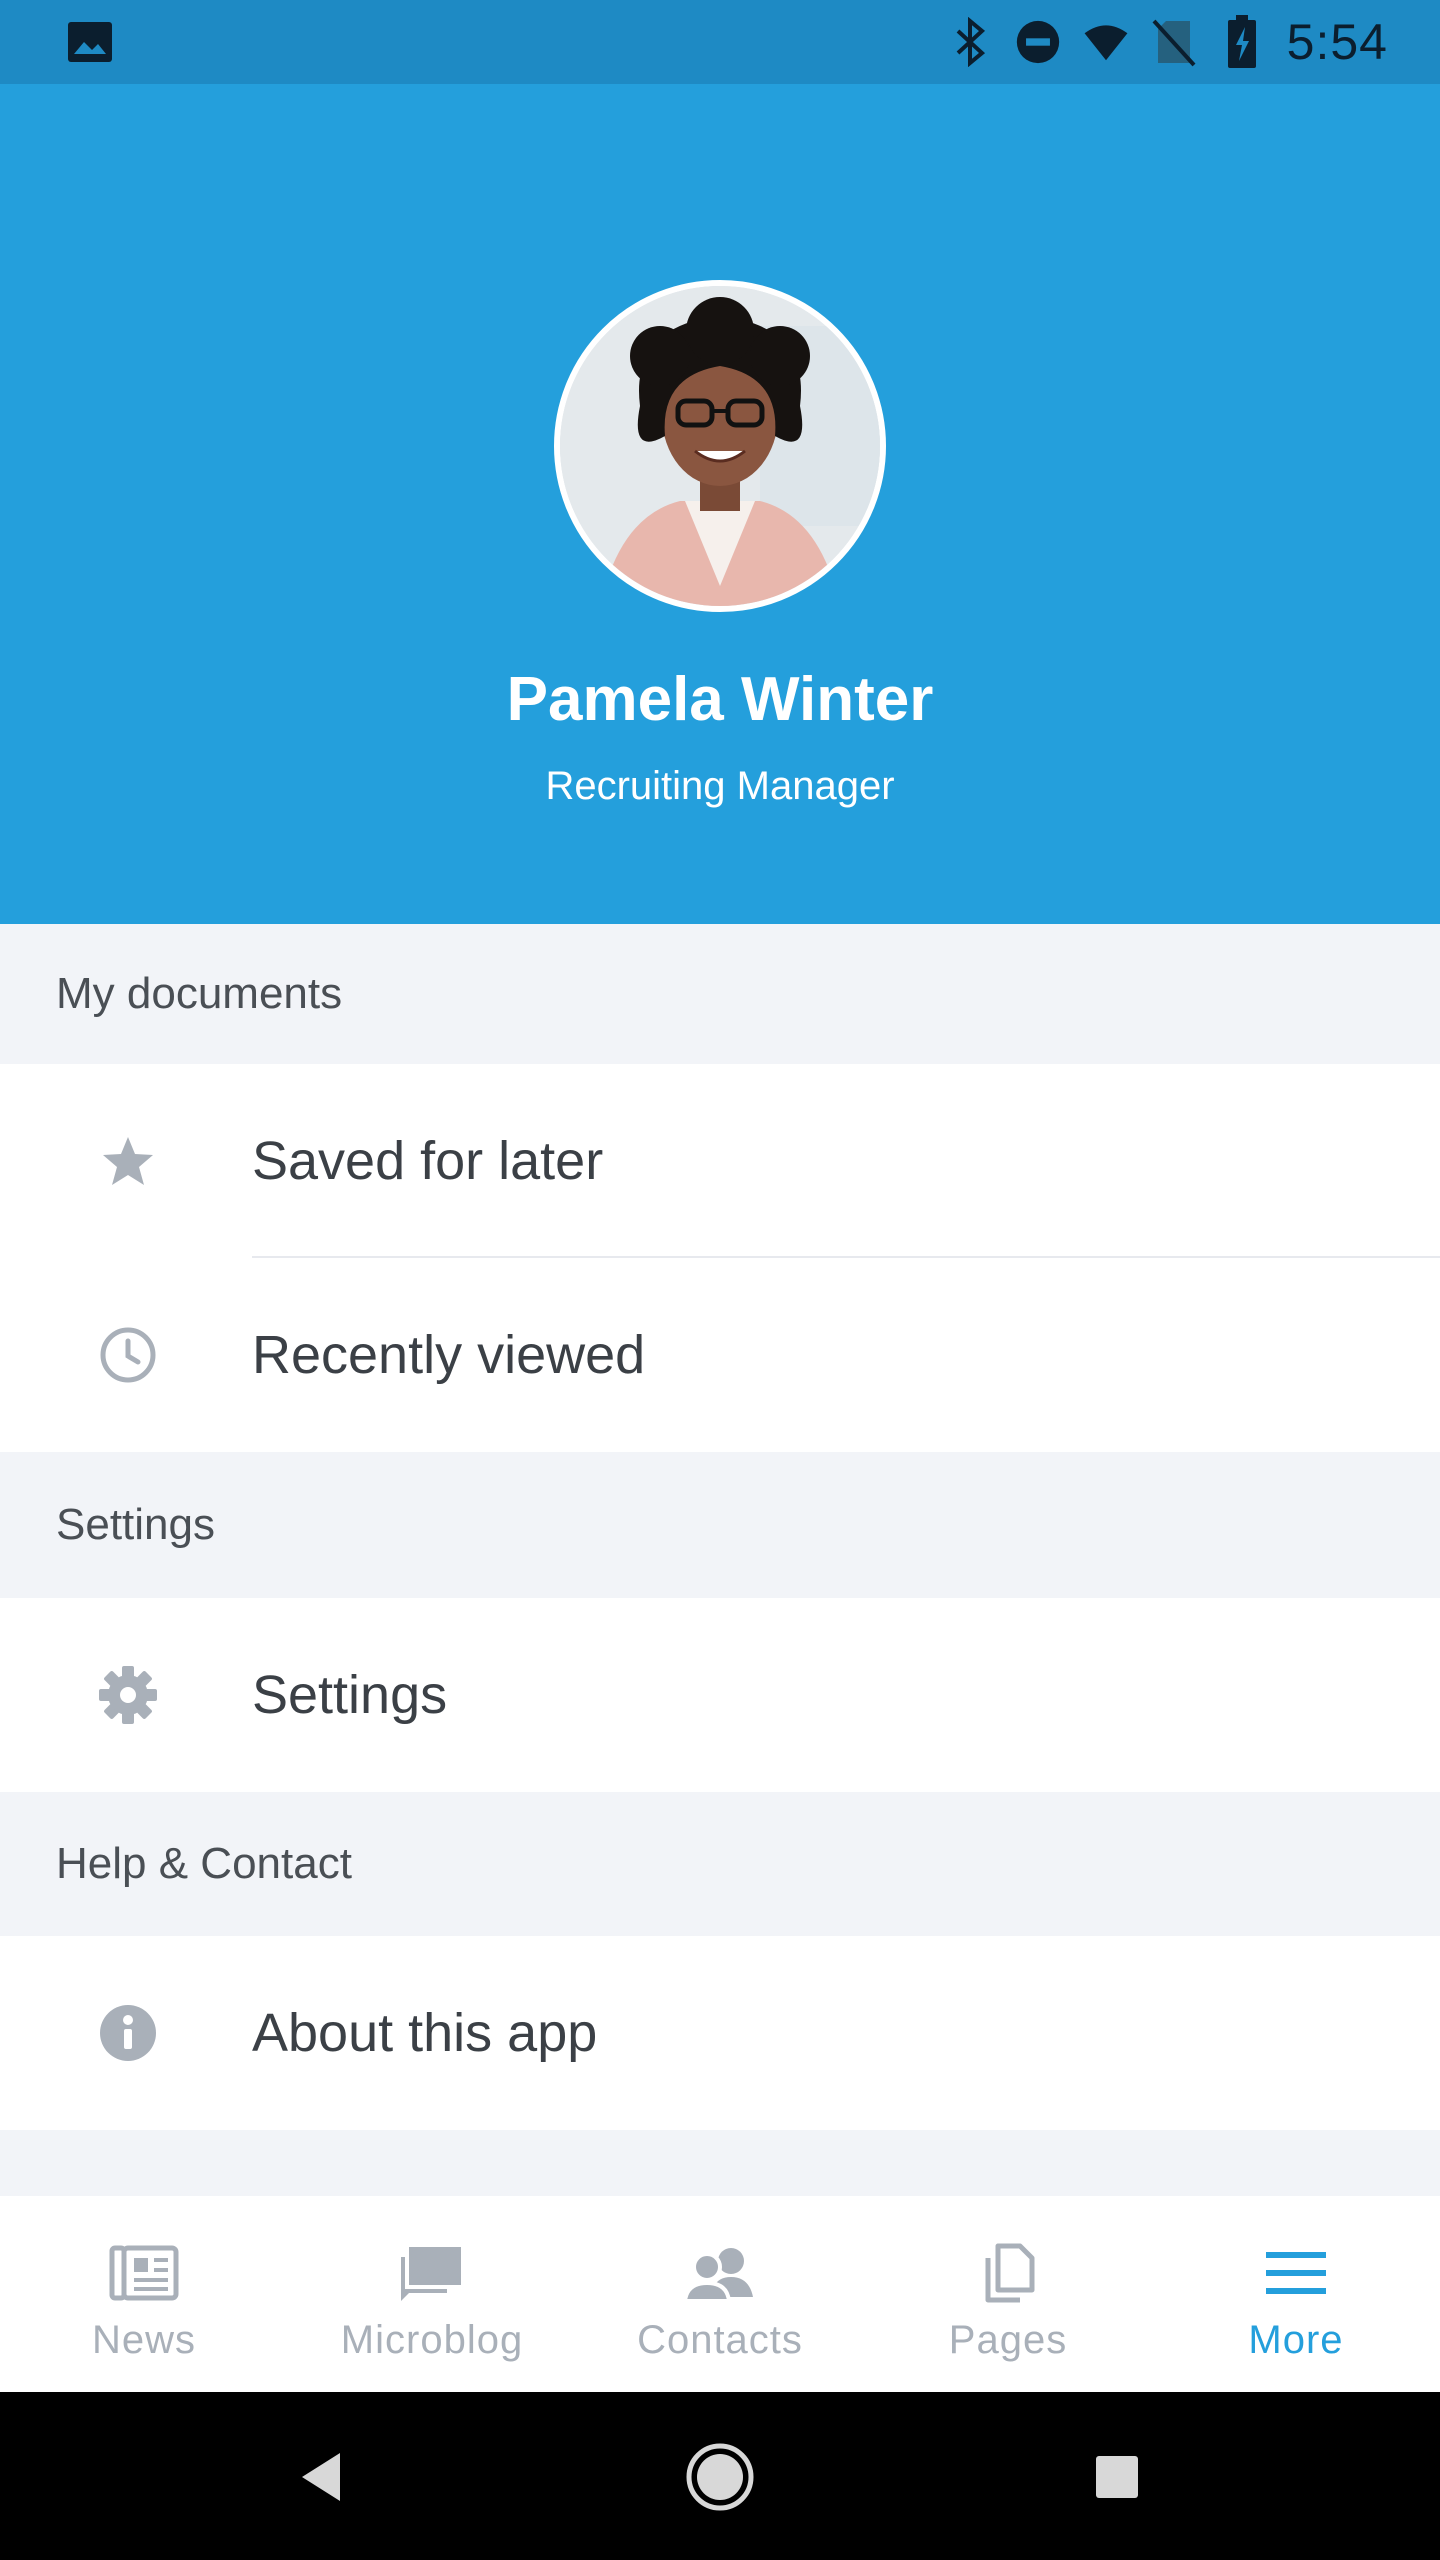 Image resolution: width=1440 pixels, height=2560 pixels. What do you see at coordinates (720, 446) in the screenshot?
I see `avatar` at bounding box center [720, 446].